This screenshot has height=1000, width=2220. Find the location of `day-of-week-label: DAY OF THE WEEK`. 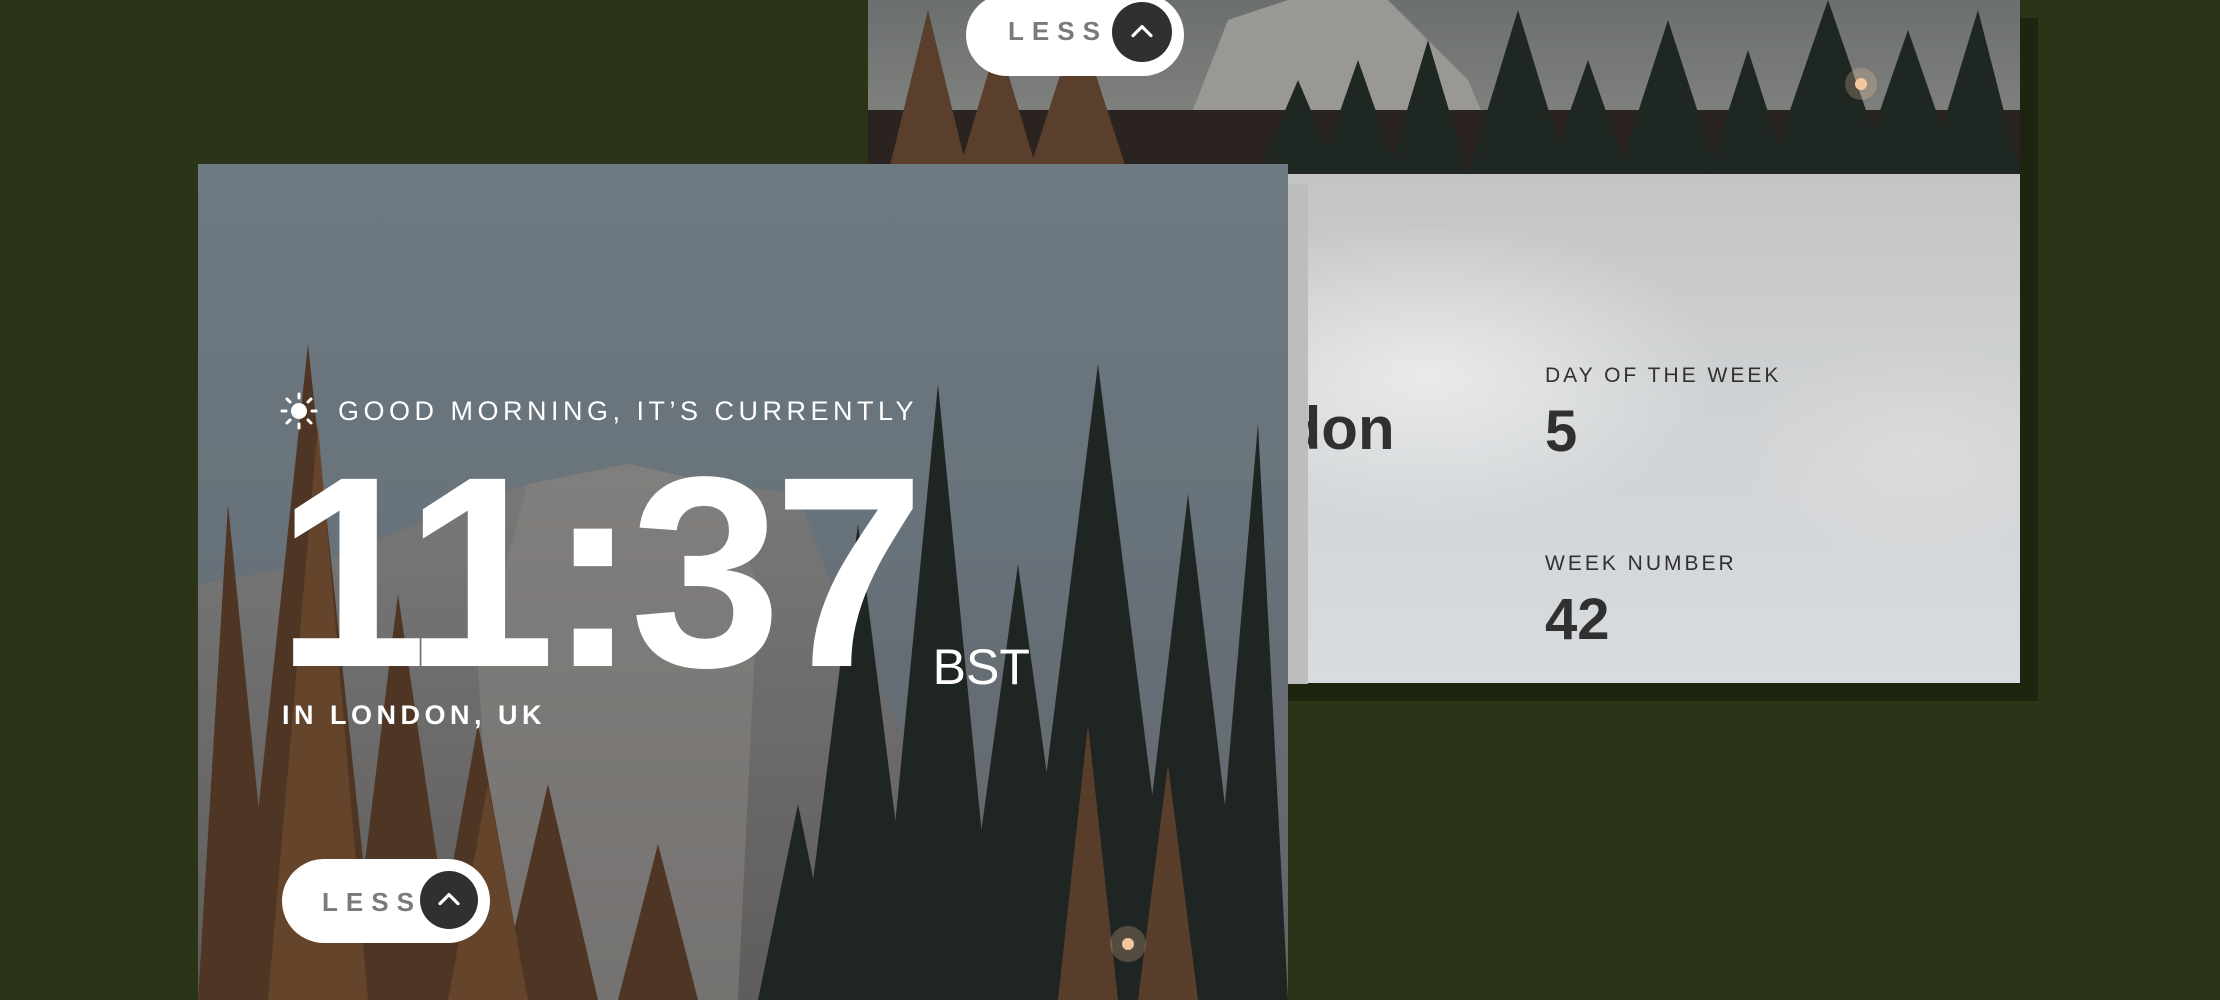

day-of-week-label: DAY OF THE WEEK is located at coordinates (1663, 375).